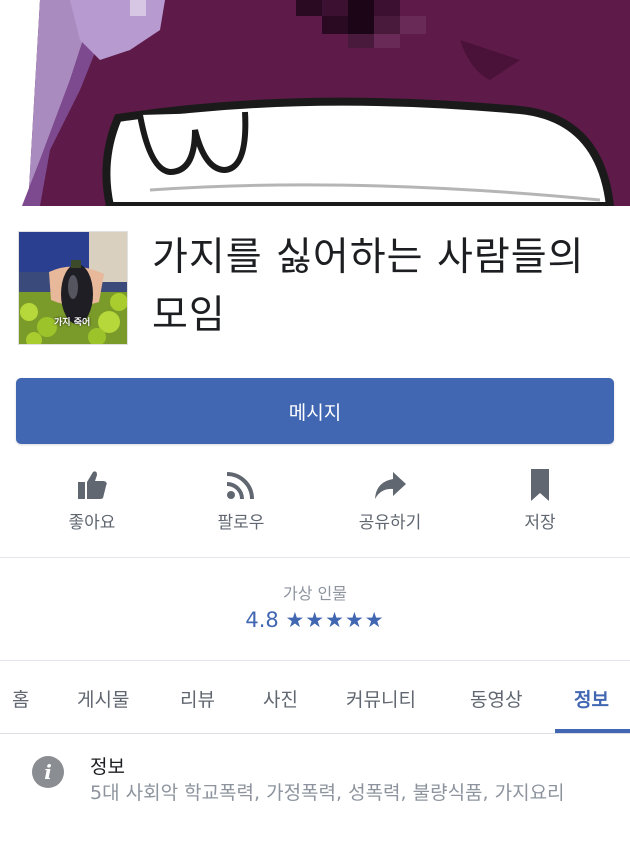  I want to click on action-bar: 좋아요 팔로우 공유하기 저장, so click(315, 509).